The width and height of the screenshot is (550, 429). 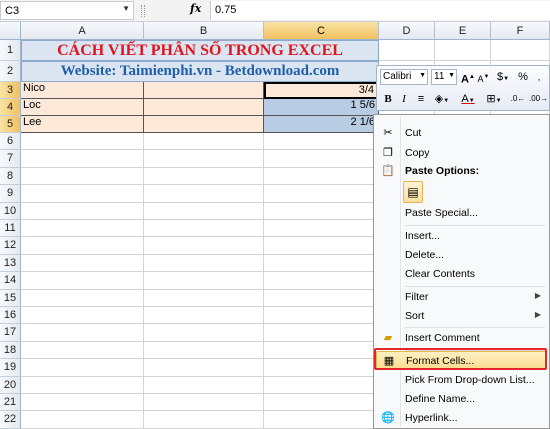 What do you see at coordinates (461, 338) in the screenshot?
I see `menu-item-insert-comment: ▰ Insert Comment` at bounding box center [461, 338].